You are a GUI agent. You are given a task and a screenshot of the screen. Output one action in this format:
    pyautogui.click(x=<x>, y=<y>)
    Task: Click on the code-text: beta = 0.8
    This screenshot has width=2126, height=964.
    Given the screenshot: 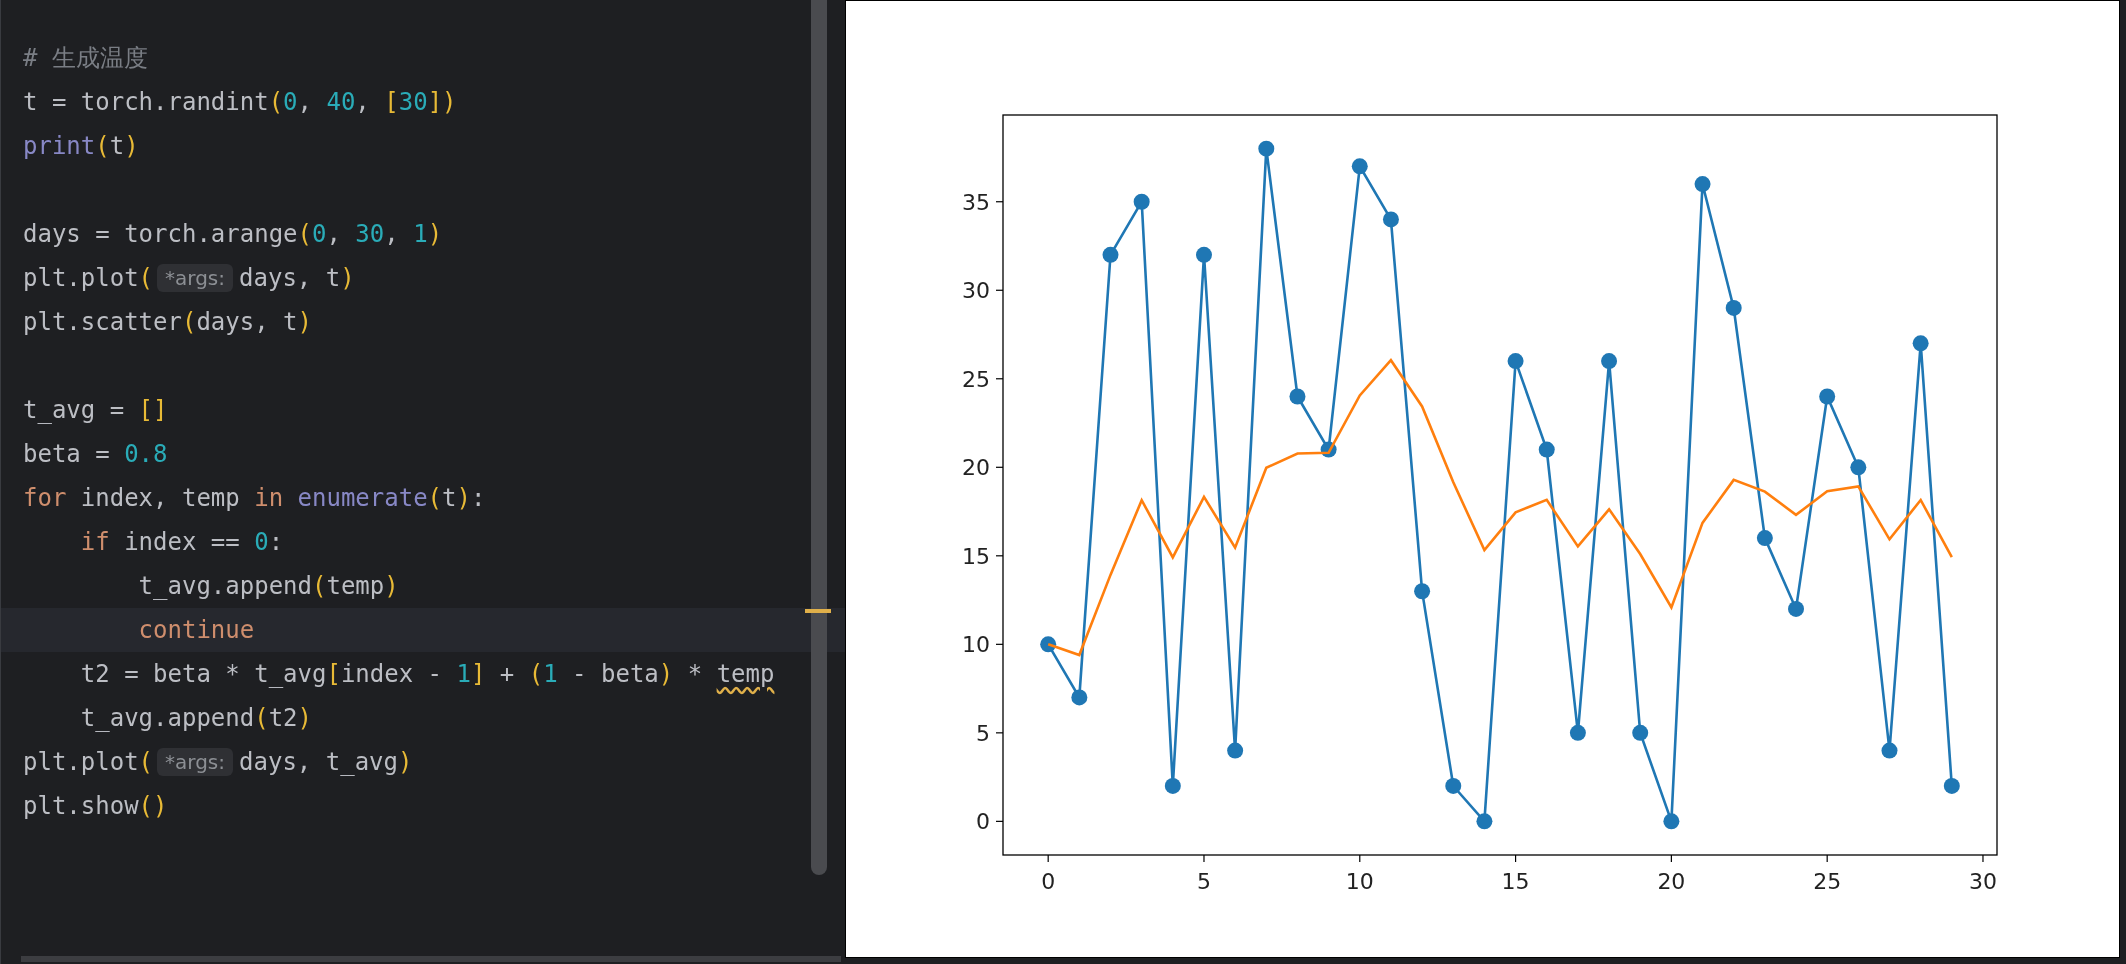 What is the action you would take?
    pyautogui.click(x=95, y=454)
    